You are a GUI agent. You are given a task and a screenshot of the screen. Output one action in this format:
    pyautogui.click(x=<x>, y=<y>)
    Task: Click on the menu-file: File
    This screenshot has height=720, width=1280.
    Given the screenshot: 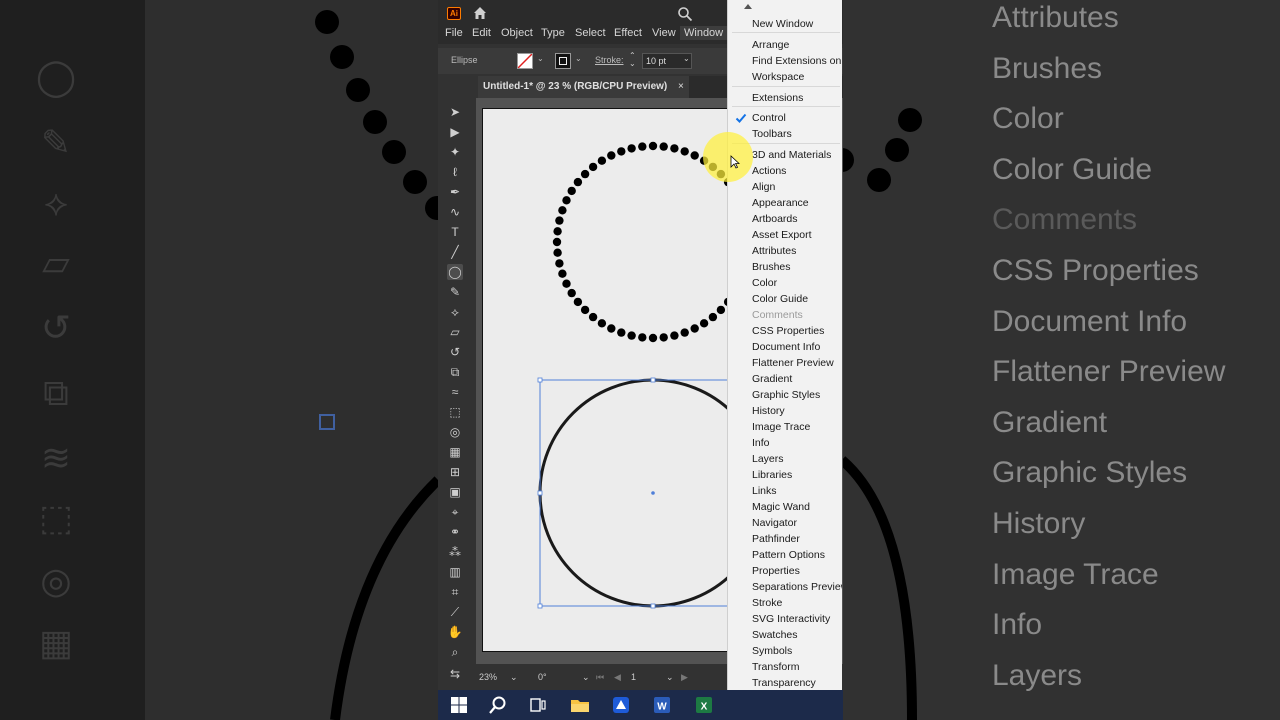 What is the action you would take?
    pyautogui.click(x=454, y=33)
    